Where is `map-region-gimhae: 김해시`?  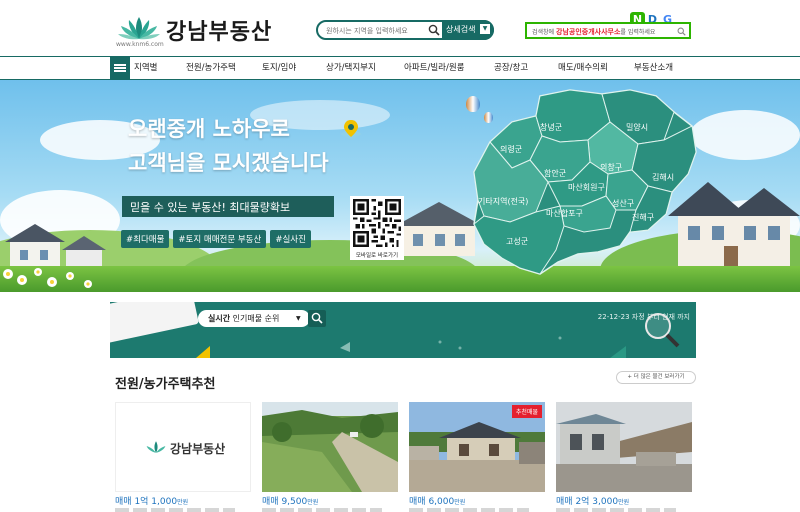 map-region-gimhae: 김해시 is located at coordinates (663, 177).